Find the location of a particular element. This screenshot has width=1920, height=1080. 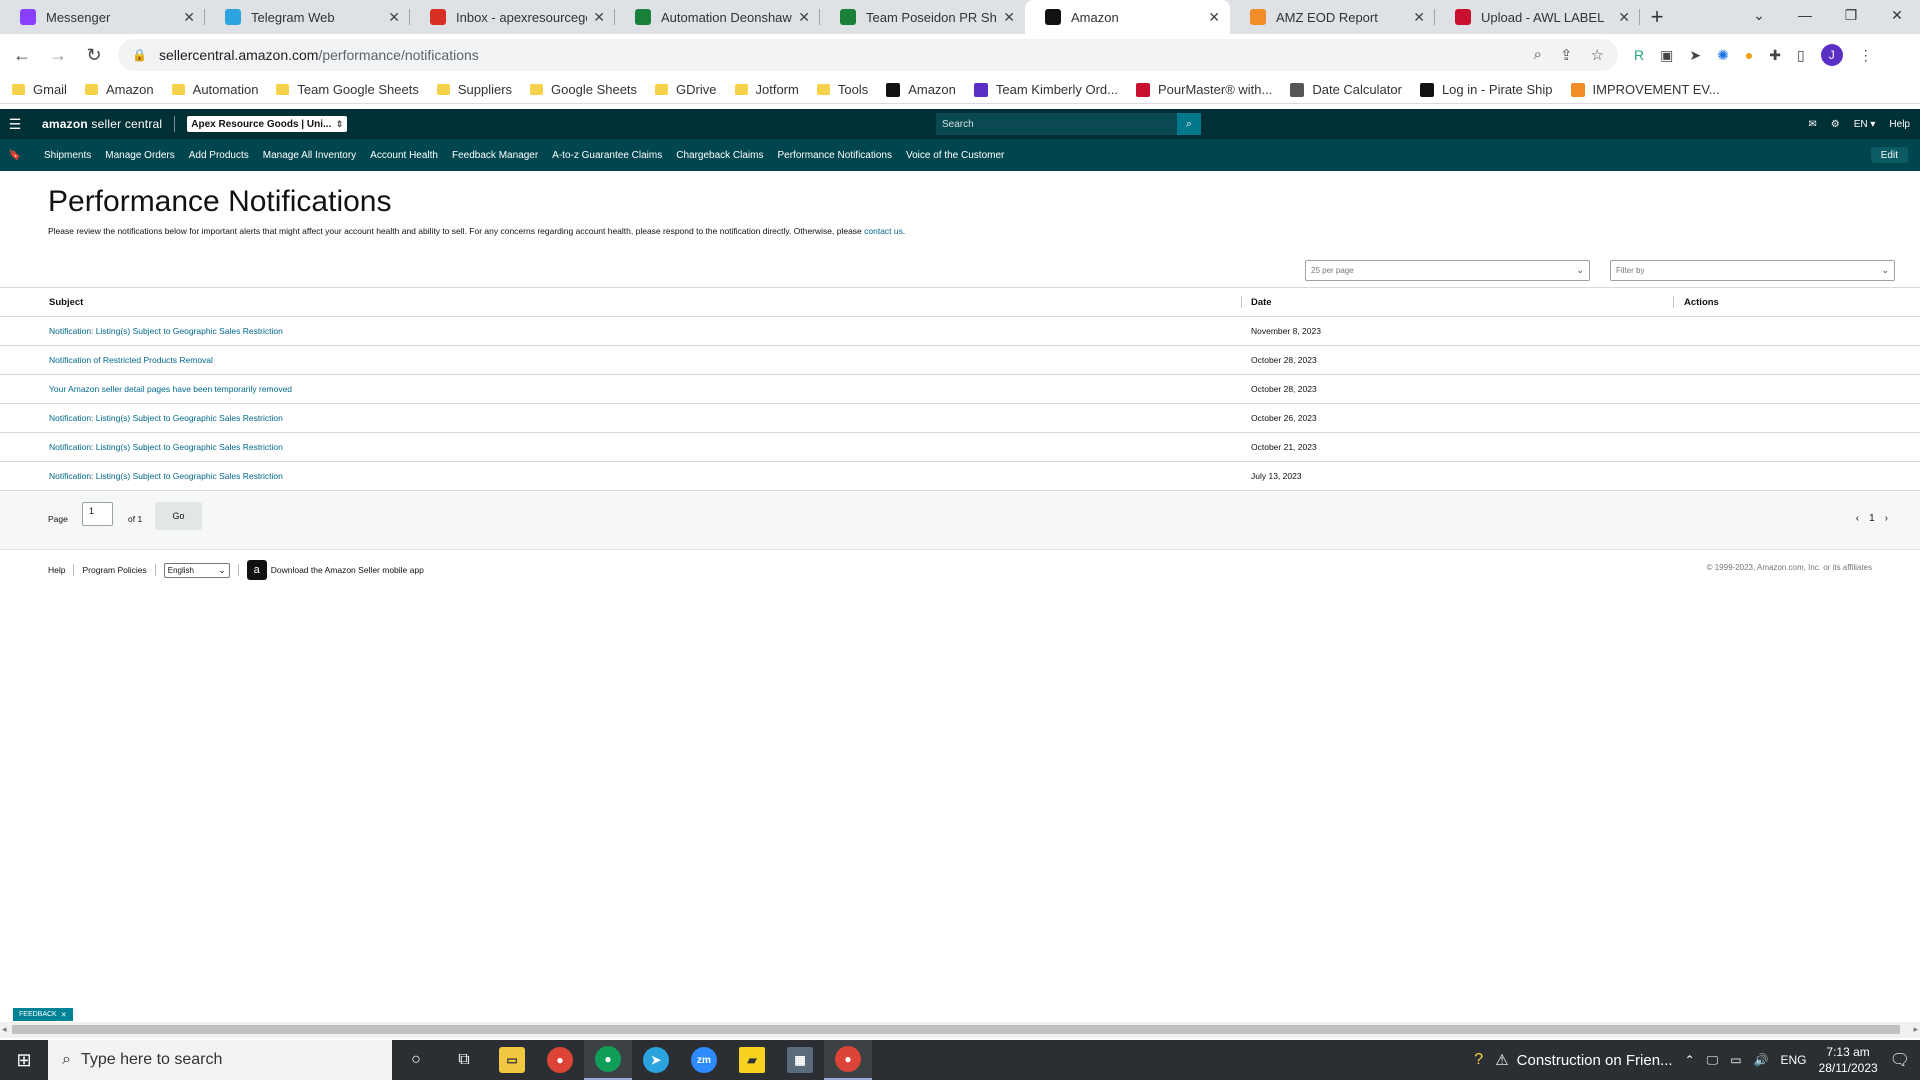

bookmark-item: Date Calculator is located at coordinates (1346, 89).